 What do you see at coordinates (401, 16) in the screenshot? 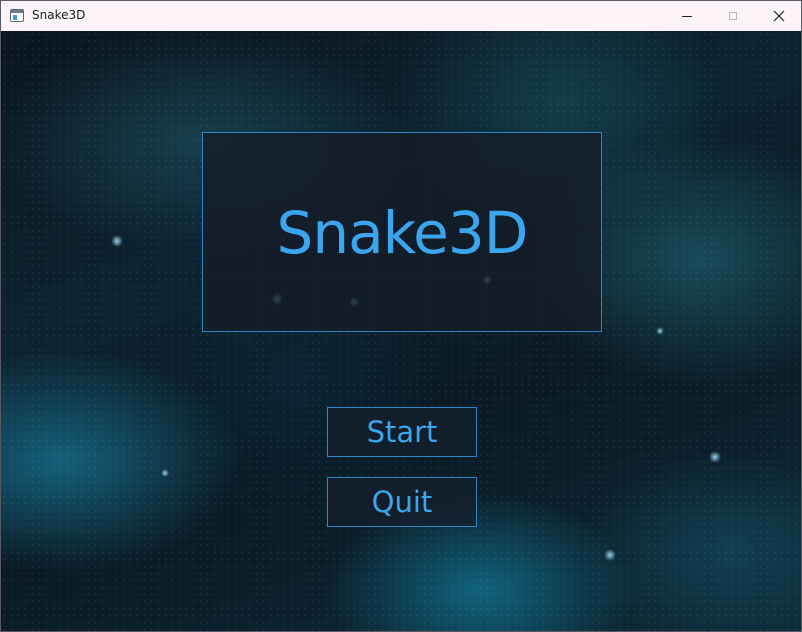
I see `title-bar: Snake3D` at bounding box center [401, 16].